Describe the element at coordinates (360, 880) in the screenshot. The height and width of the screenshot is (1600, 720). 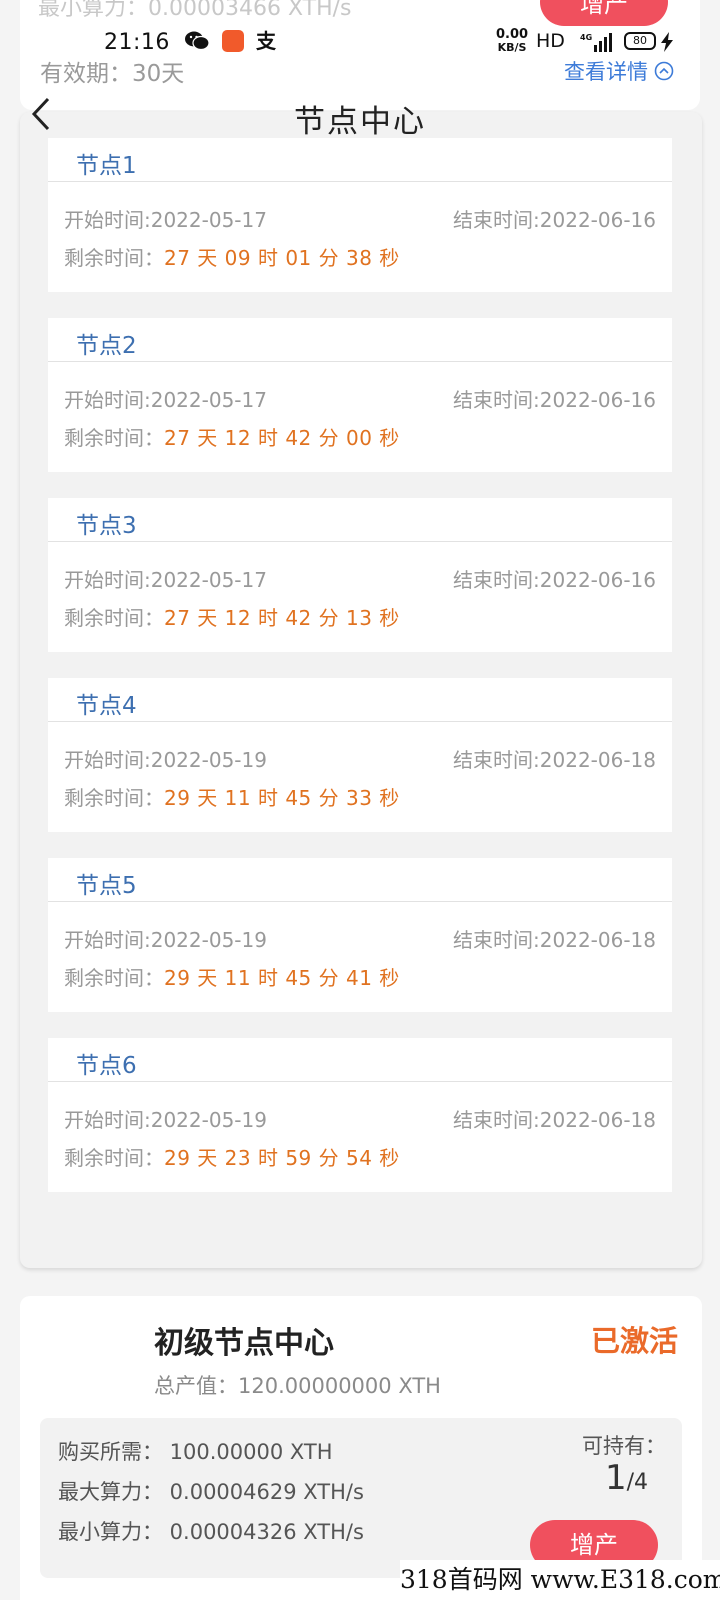
I see `node-card-header: 节点5` at that location.